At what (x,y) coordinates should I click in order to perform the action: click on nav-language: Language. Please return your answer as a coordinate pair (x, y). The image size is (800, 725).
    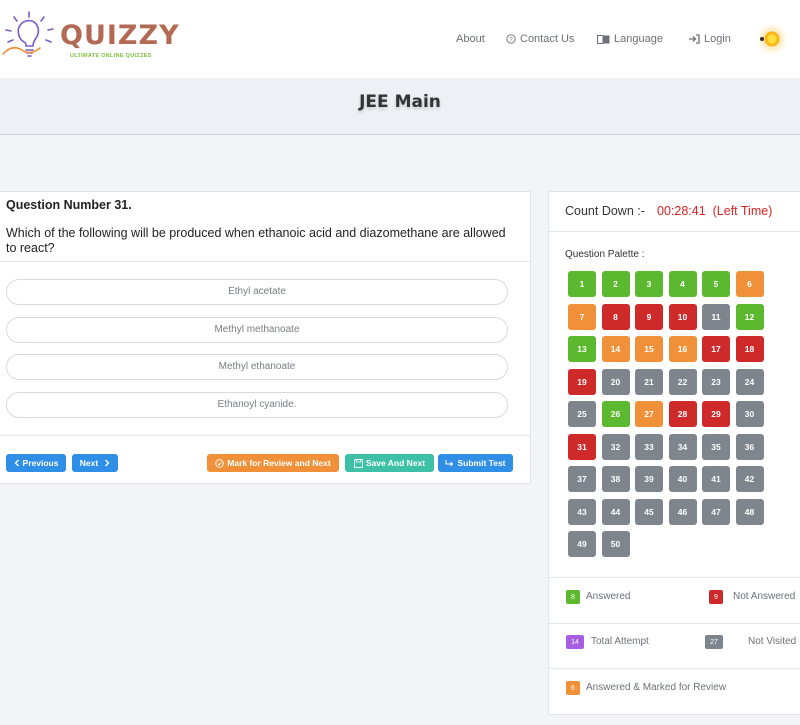
    Looking at the image, I should click on (630, 39).